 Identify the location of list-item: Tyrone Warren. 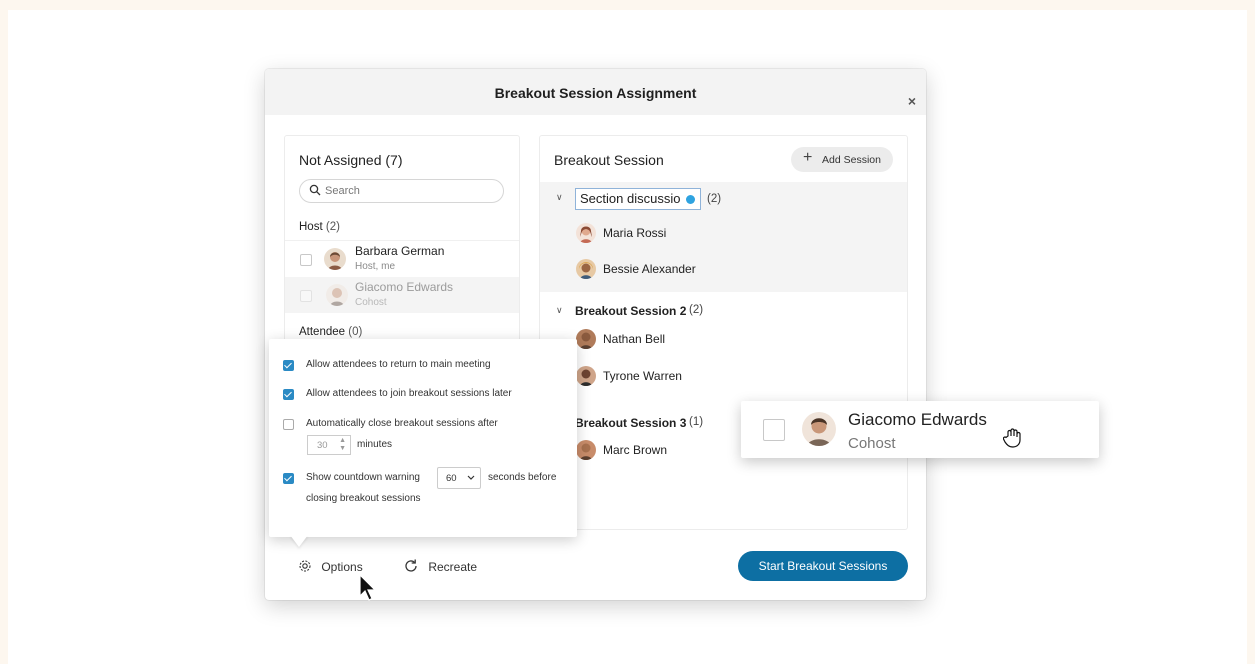
(723, 379).